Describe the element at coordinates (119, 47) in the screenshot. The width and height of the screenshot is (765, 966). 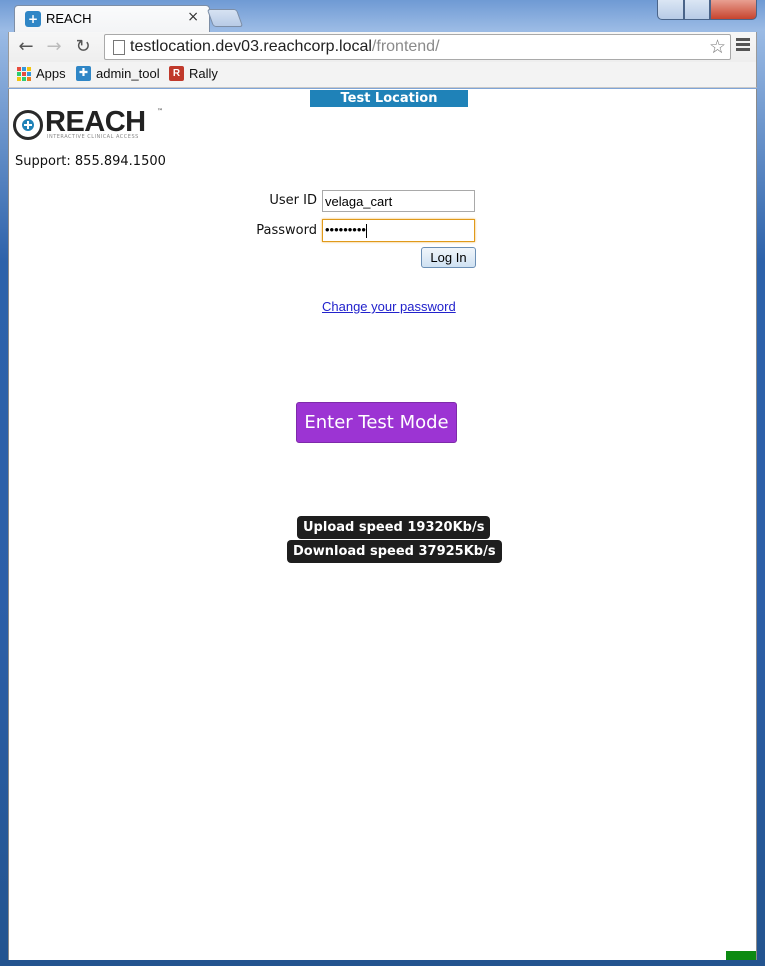
I see `page-icon` at that location.